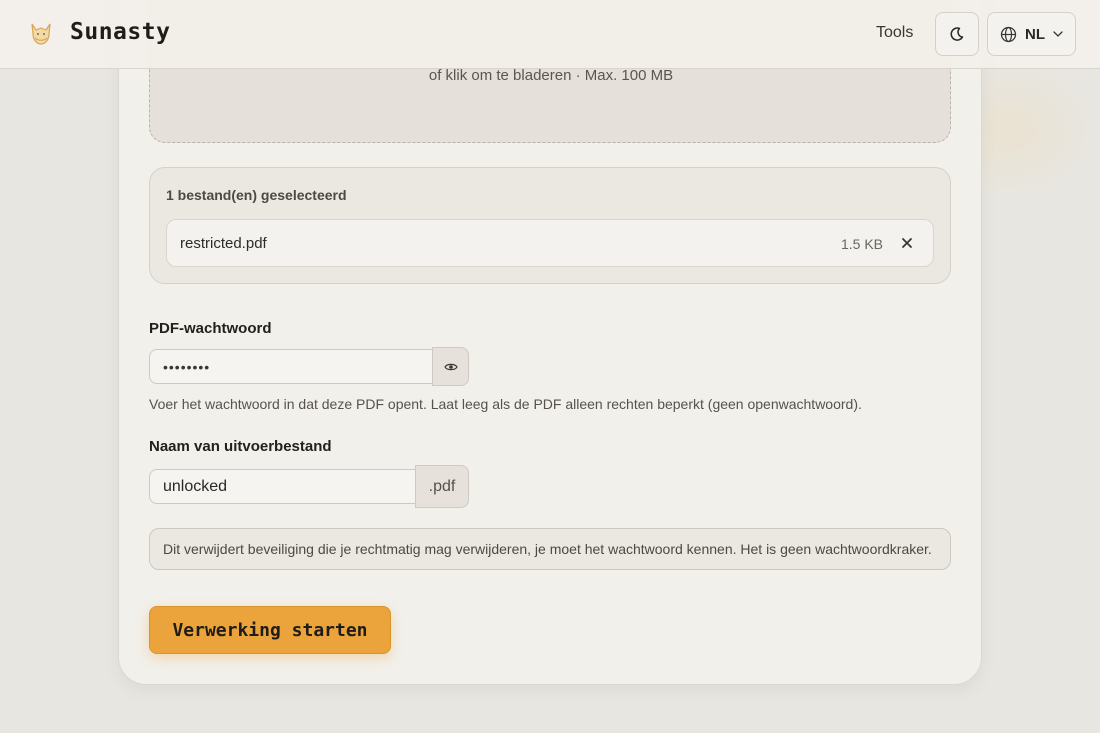 The width and height of the screenshot is (1100, 733). Describe the element at coordinates (894, 33) in the screenshot. I see `nav-tools-link: Tools` at that location.